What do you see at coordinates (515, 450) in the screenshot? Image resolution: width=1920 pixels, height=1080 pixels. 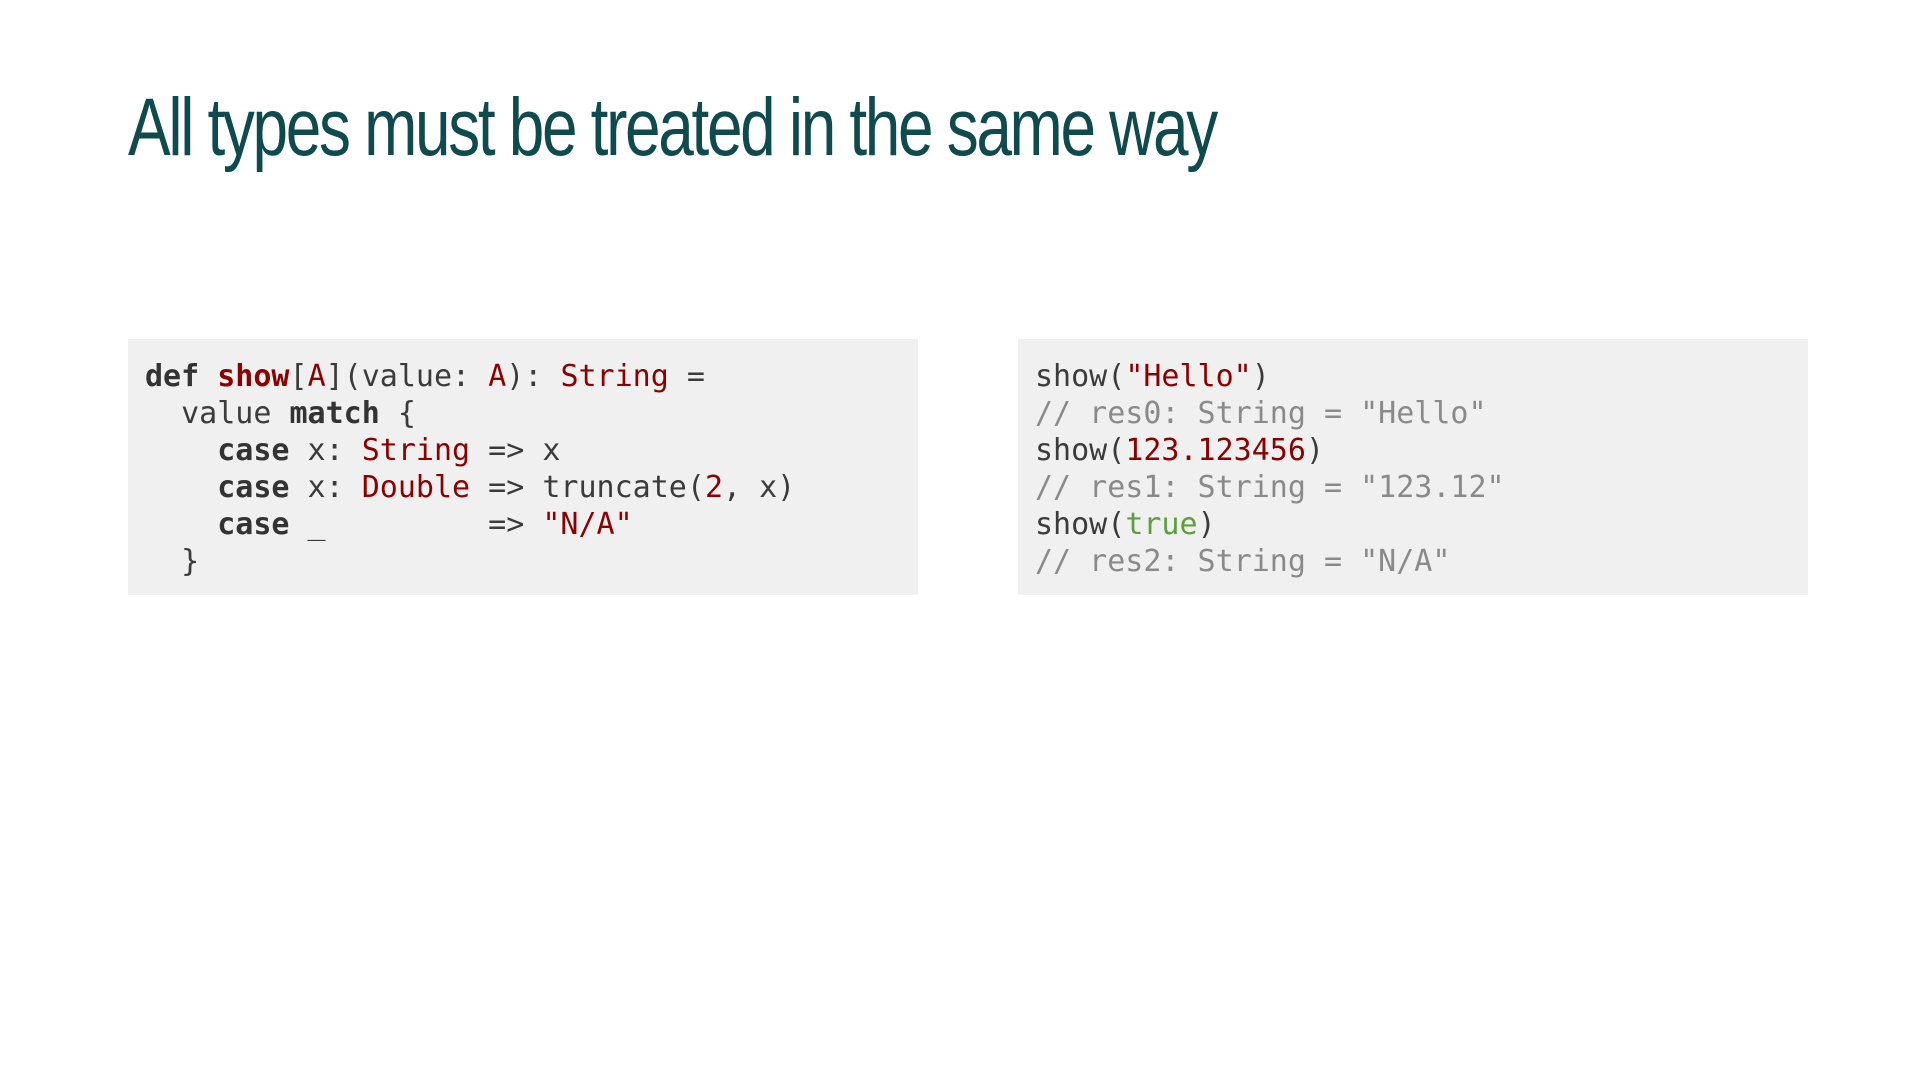 I see `code-text: => x` at bounding box center [515, 450].